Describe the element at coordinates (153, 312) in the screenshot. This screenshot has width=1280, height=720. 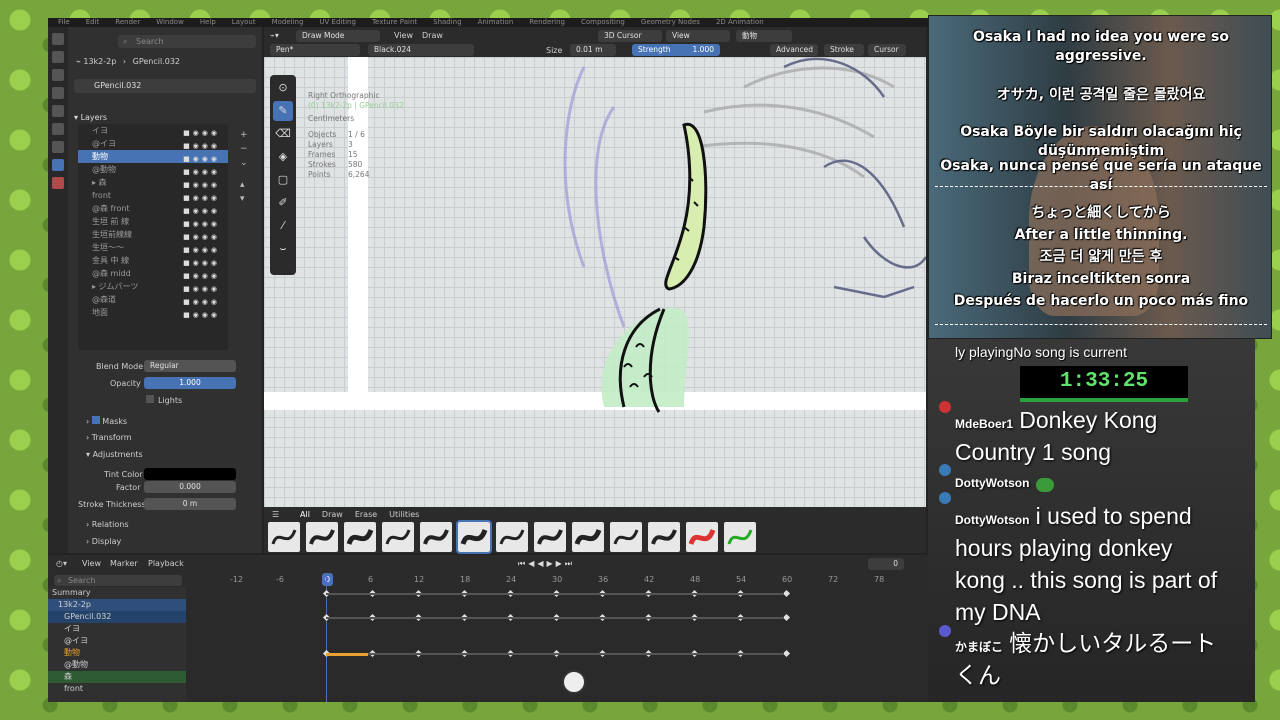
I see `layer-item: 地面 ■◉◉◉` at that location.